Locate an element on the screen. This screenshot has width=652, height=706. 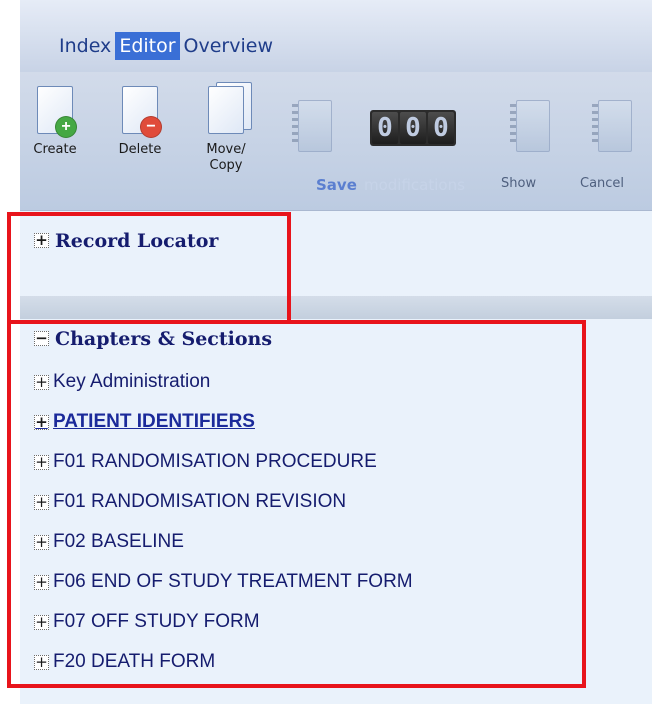
tree-item-key-administration: + Key Administration is located at coordinates (223, 382).